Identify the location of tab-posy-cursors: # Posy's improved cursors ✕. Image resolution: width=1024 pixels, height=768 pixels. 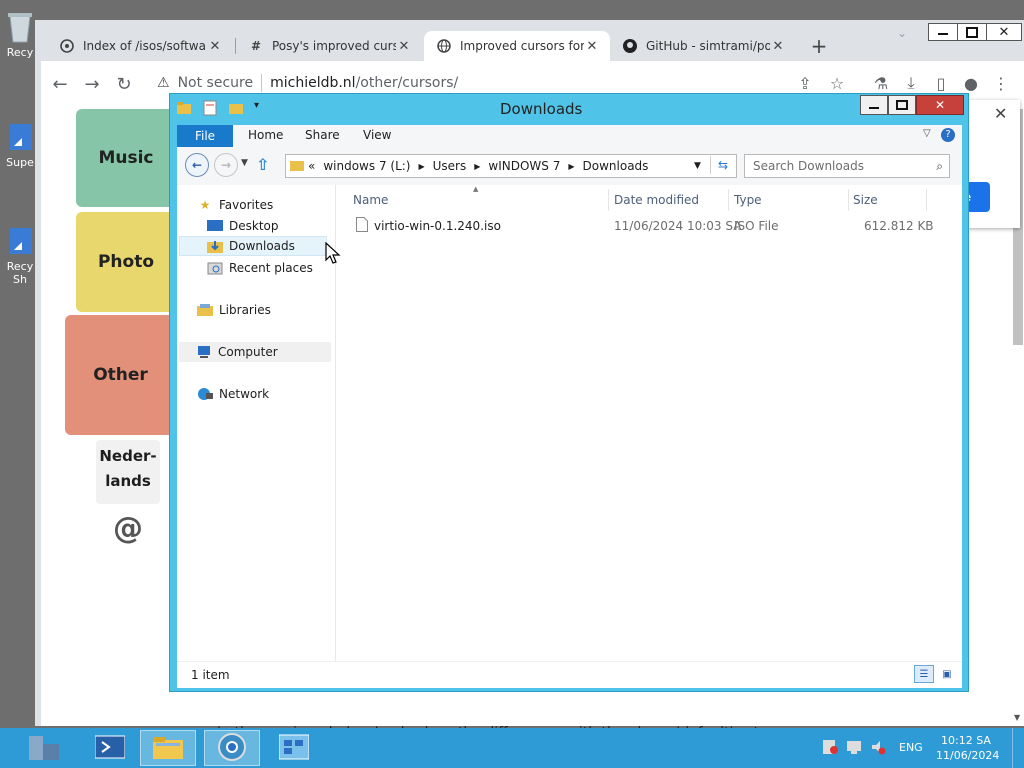
(329, 46).